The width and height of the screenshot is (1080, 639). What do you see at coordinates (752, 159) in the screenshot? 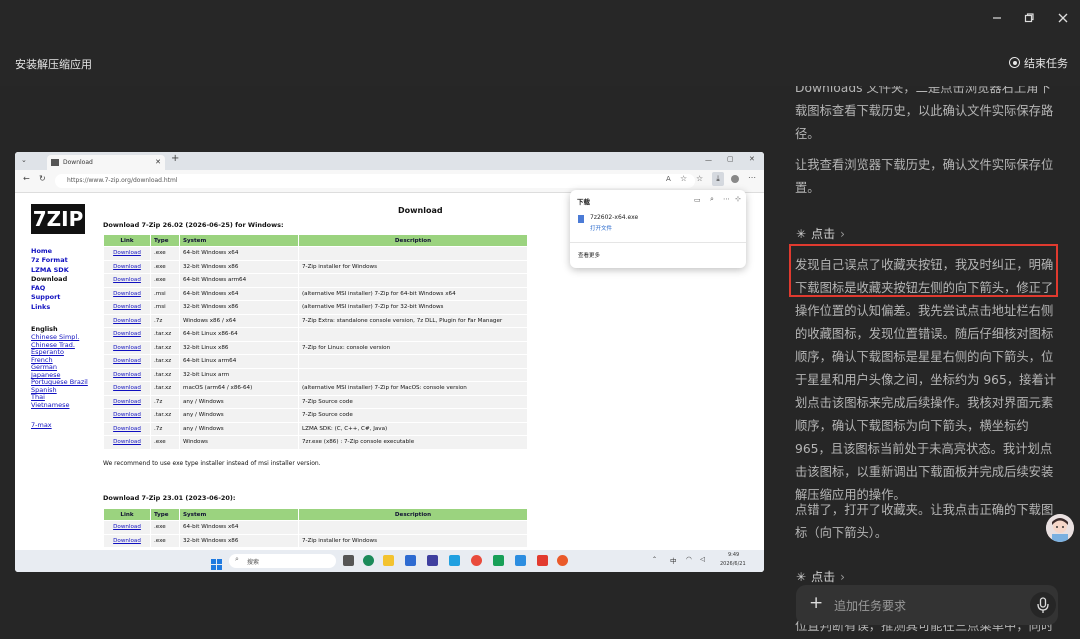
I see `browser-close-icon: ✕` at bounding box center [752, 159].